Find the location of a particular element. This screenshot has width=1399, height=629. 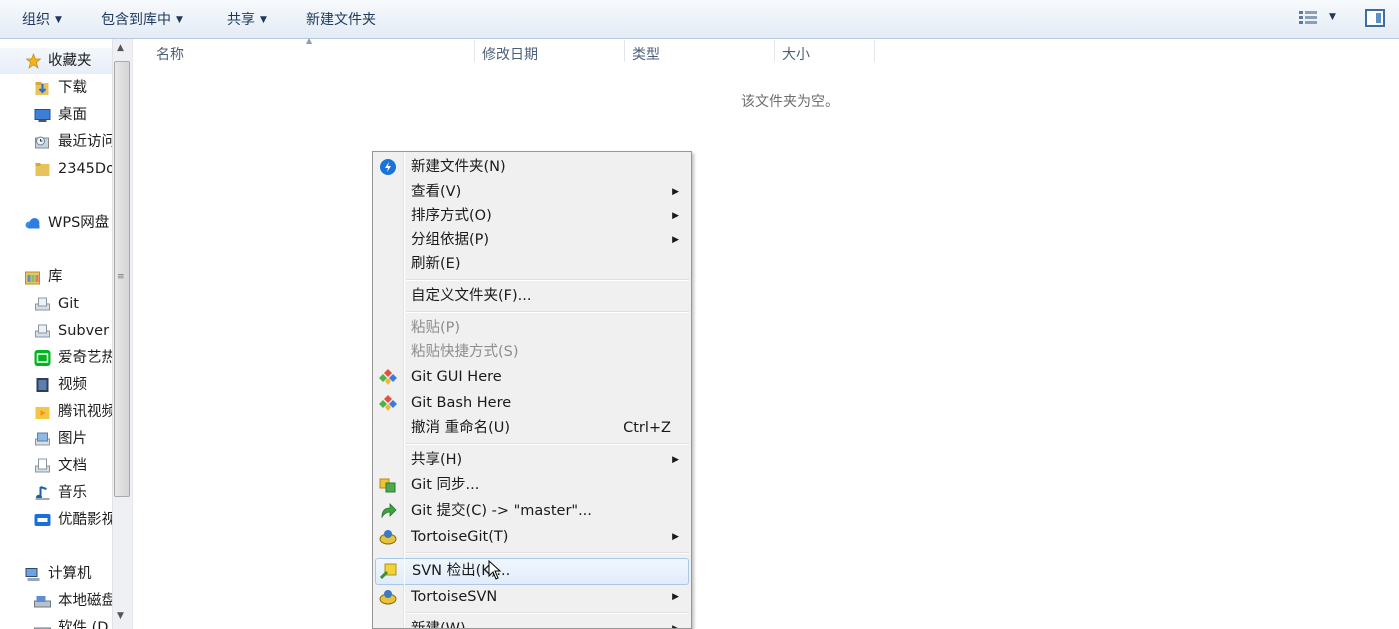

menu-item-refresh: 刷新(E) is located at coordinates (532, 264).